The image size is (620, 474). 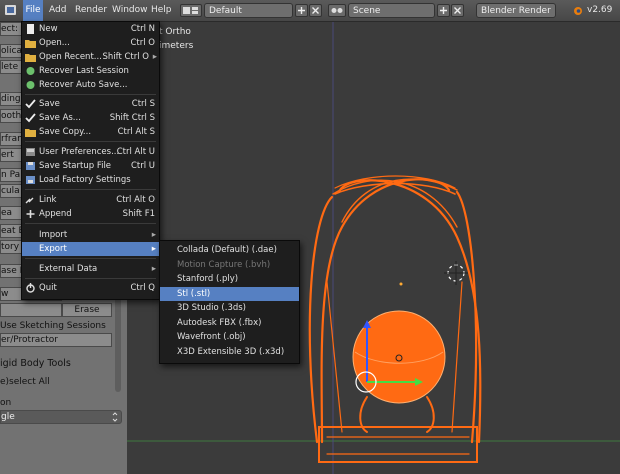 What do you see at coordinates (90, 269) in the screenshot?
I see `menu-item-external-data: External Data ▸` at bounding box center [90, 269].